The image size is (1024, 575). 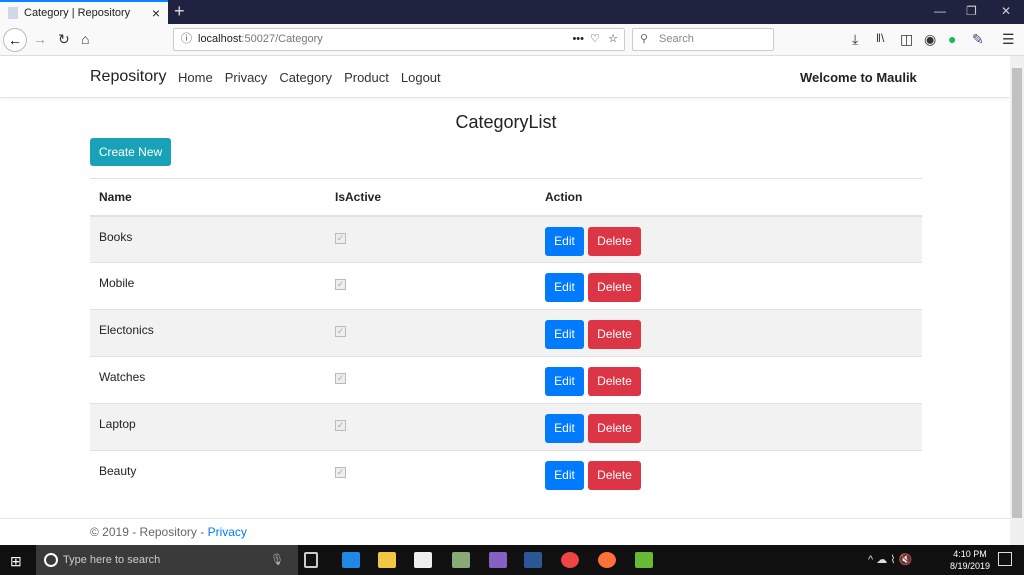 I want to click on url-host: localhost, so click(x=220, y=39).